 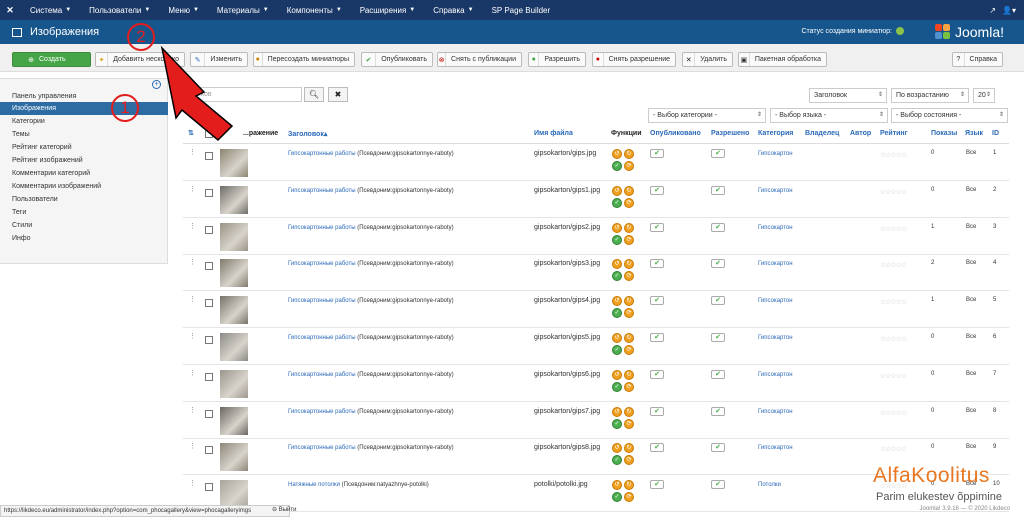 What do you see at coordinates (995, 133) in the screenshot?
I see `col-id: ID` at bounding box center [995, 133].